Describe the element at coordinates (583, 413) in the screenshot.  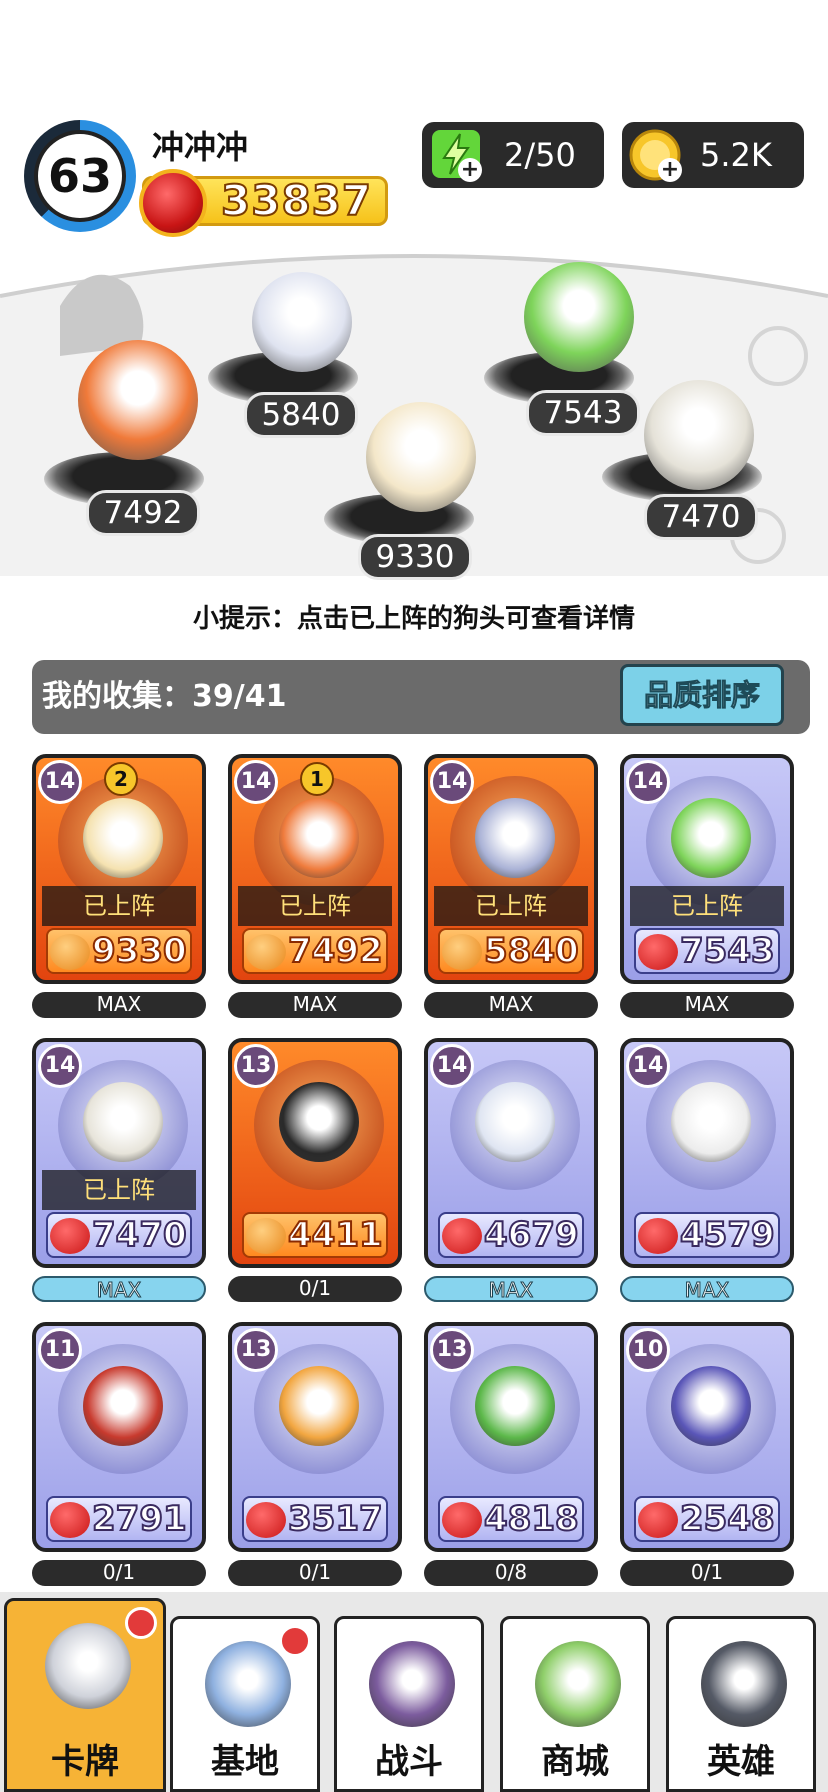
I see `lineup-power-tag: 7543` at that location.